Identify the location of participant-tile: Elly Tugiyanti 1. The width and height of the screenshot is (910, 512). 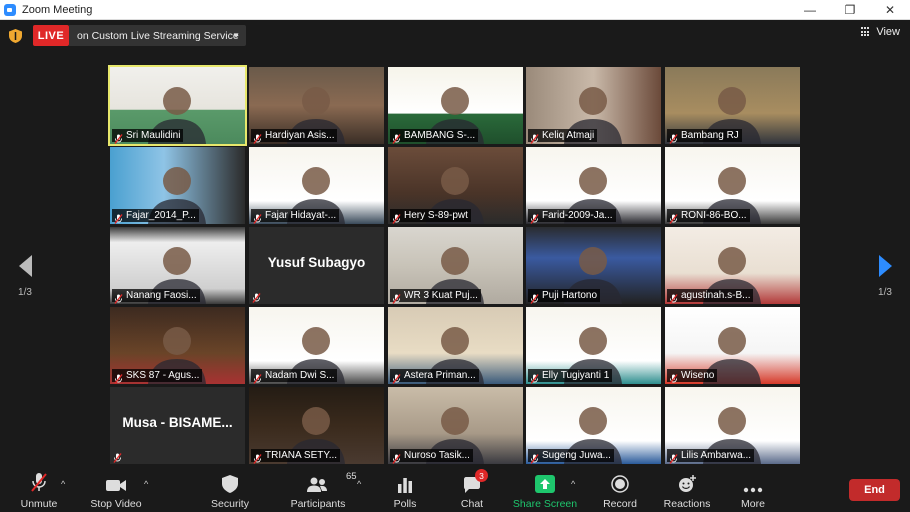
(593, 345).